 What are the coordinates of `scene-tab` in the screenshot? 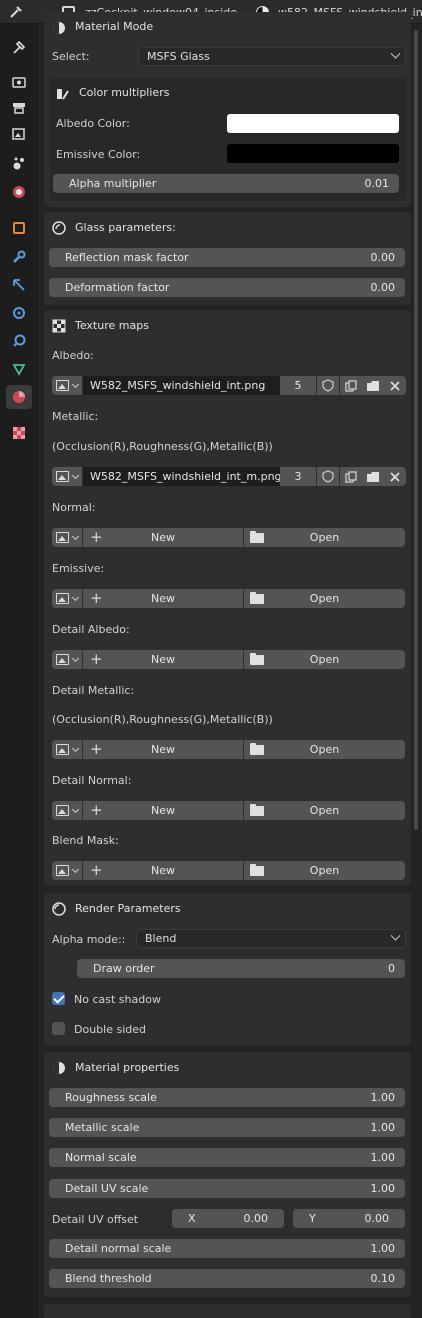 It's located at (19, 163).